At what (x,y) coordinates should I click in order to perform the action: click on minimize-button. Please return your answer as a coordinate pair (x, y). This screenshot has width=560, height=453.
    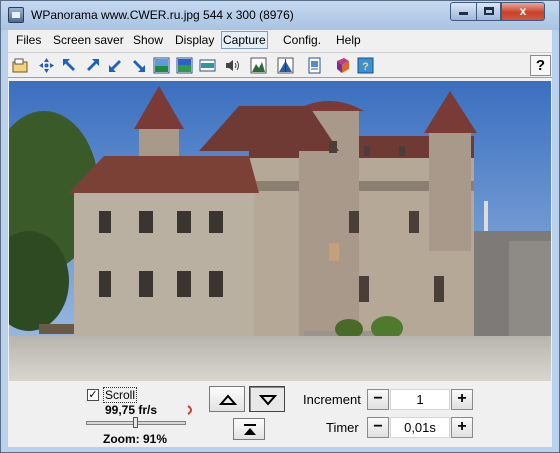
    Looking at the image, I should click on (463, 11).